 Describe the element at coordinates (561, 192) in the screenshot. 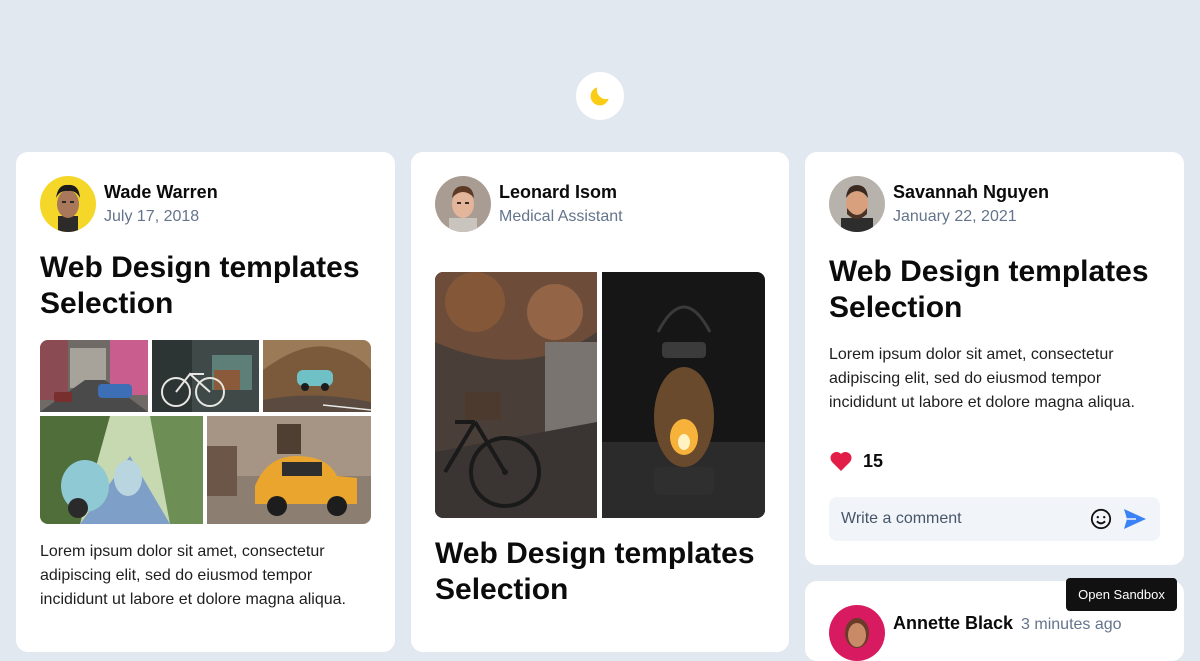

I see `author-name: Leonard Isom` at that location.